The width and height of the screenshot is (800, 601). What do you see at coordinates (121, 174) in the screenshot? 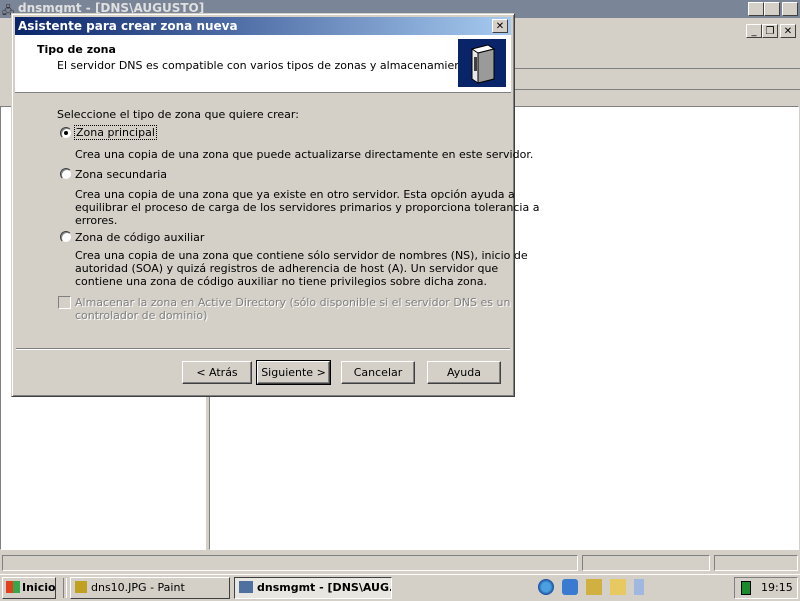
I see `secondary-zone-label: Zona secundaria` at bounding box center [121, 174].